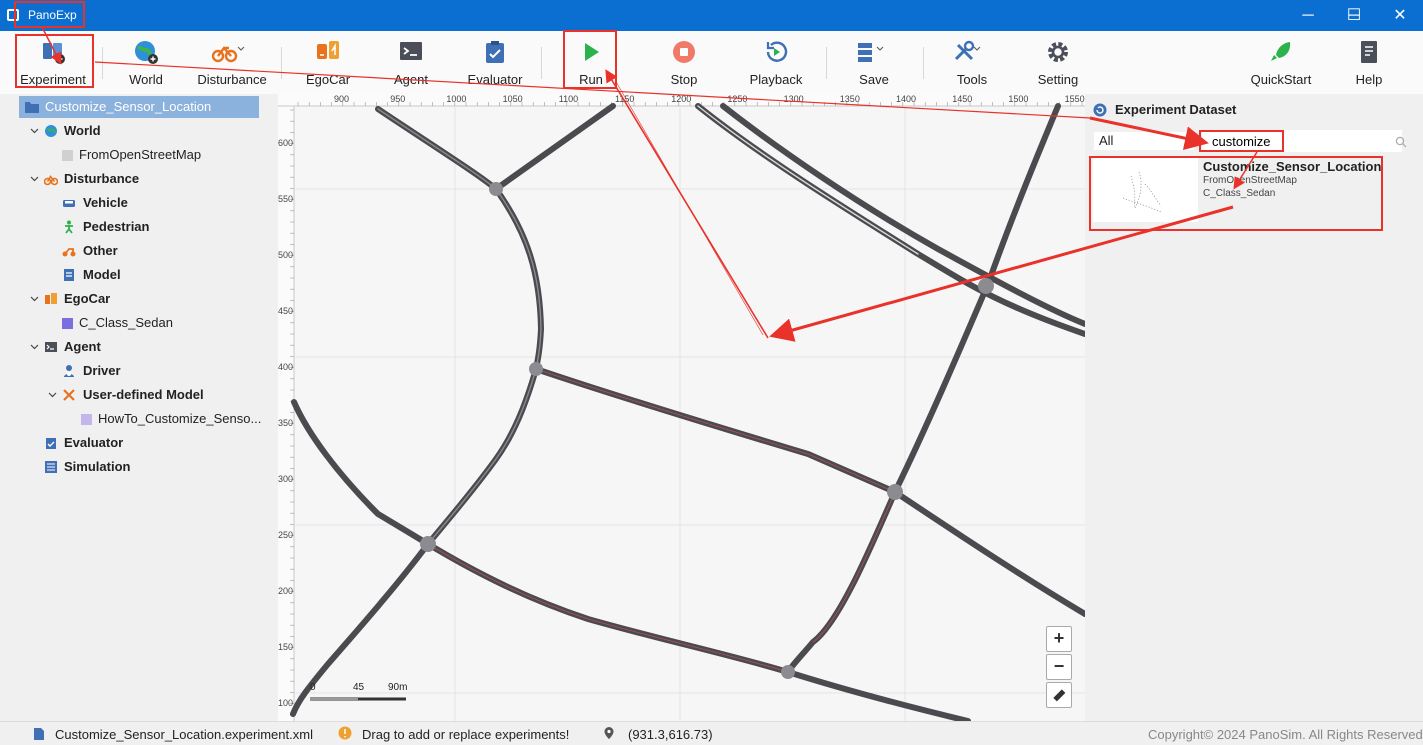  I want to click on disturbance-button: Disturbance, so click(232, 62).